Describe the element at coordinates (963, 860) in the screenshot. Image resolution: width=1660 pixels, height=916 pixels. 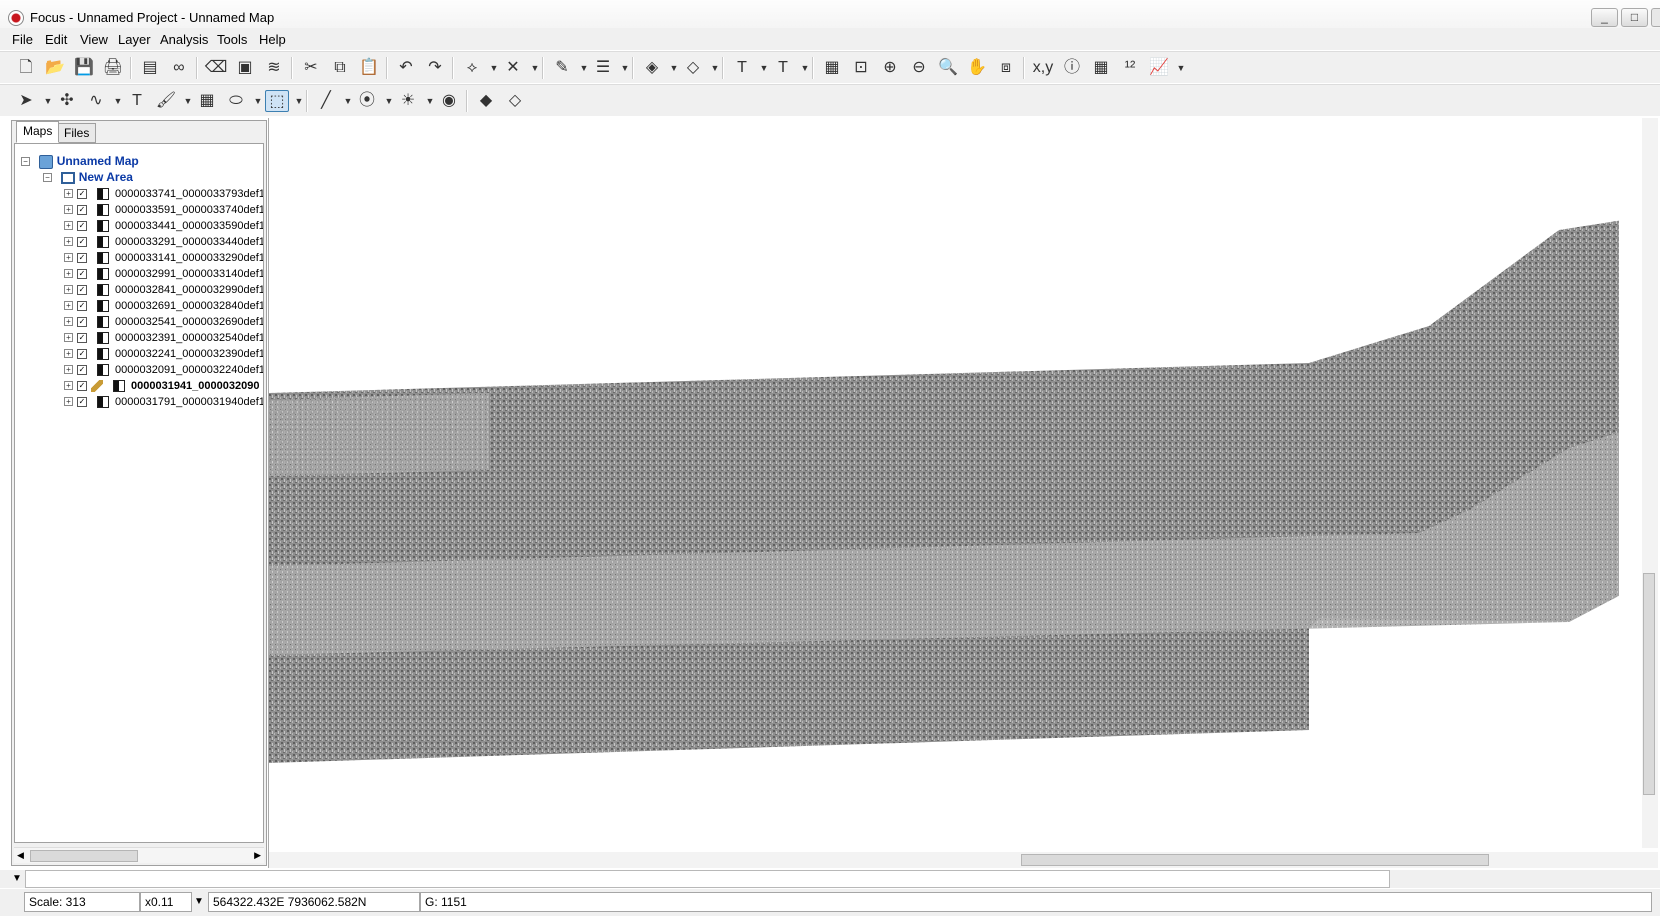
I see `map-horizontal-scrollbar` at that location.